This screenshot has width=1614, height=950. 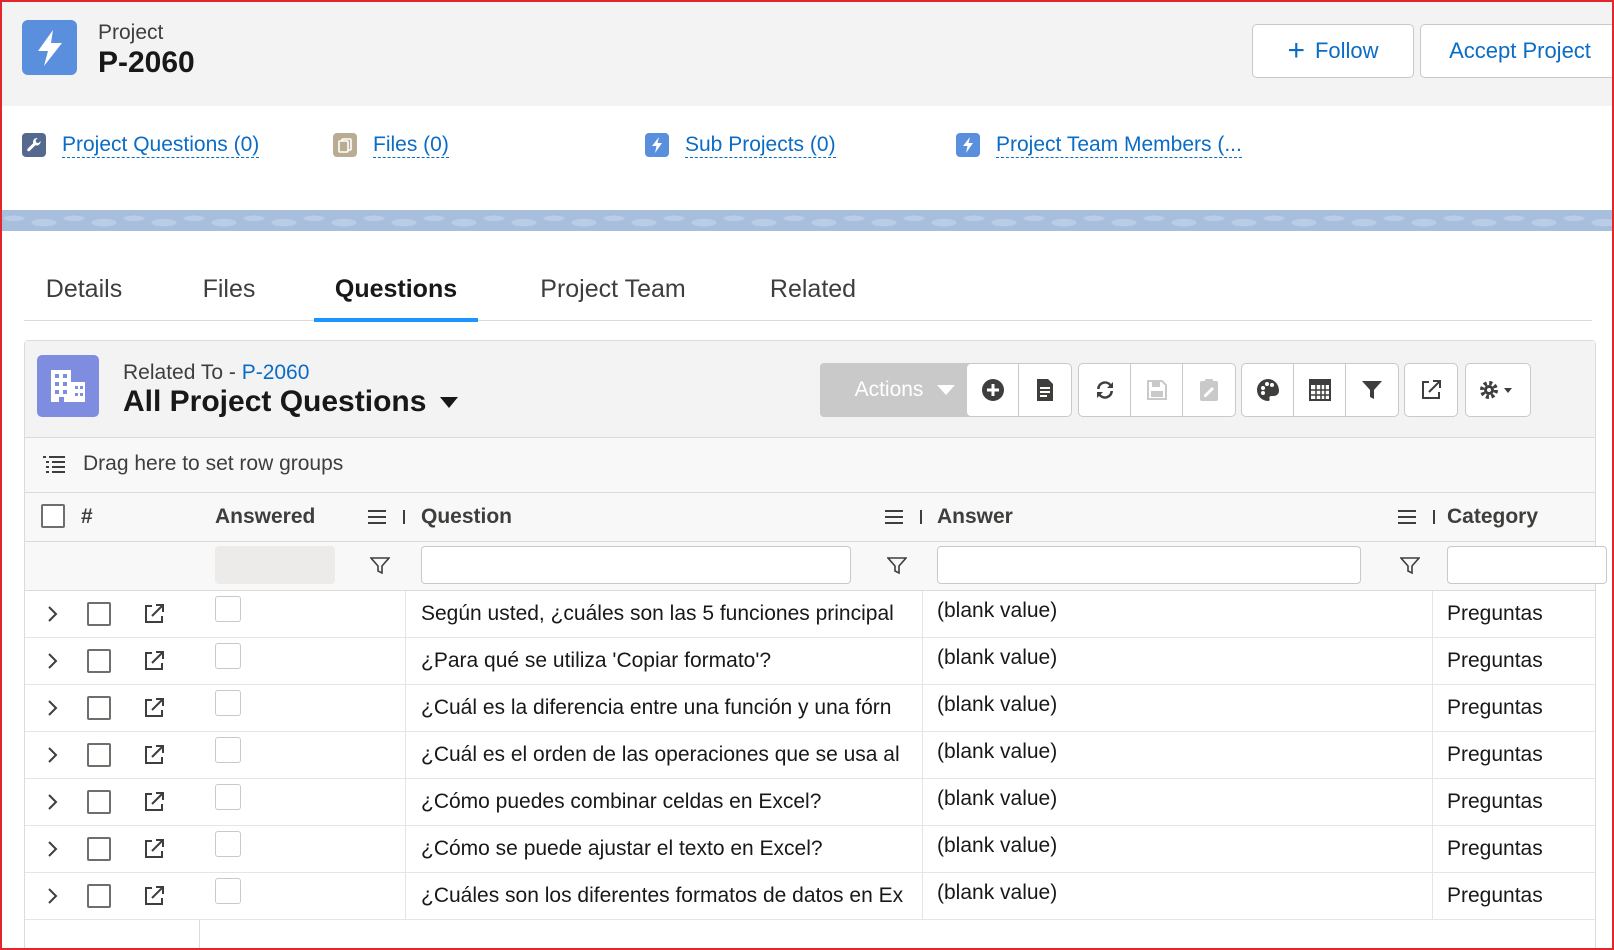 I want to click on accept-project-button: Accept Project, so click(x=1516, y=51).